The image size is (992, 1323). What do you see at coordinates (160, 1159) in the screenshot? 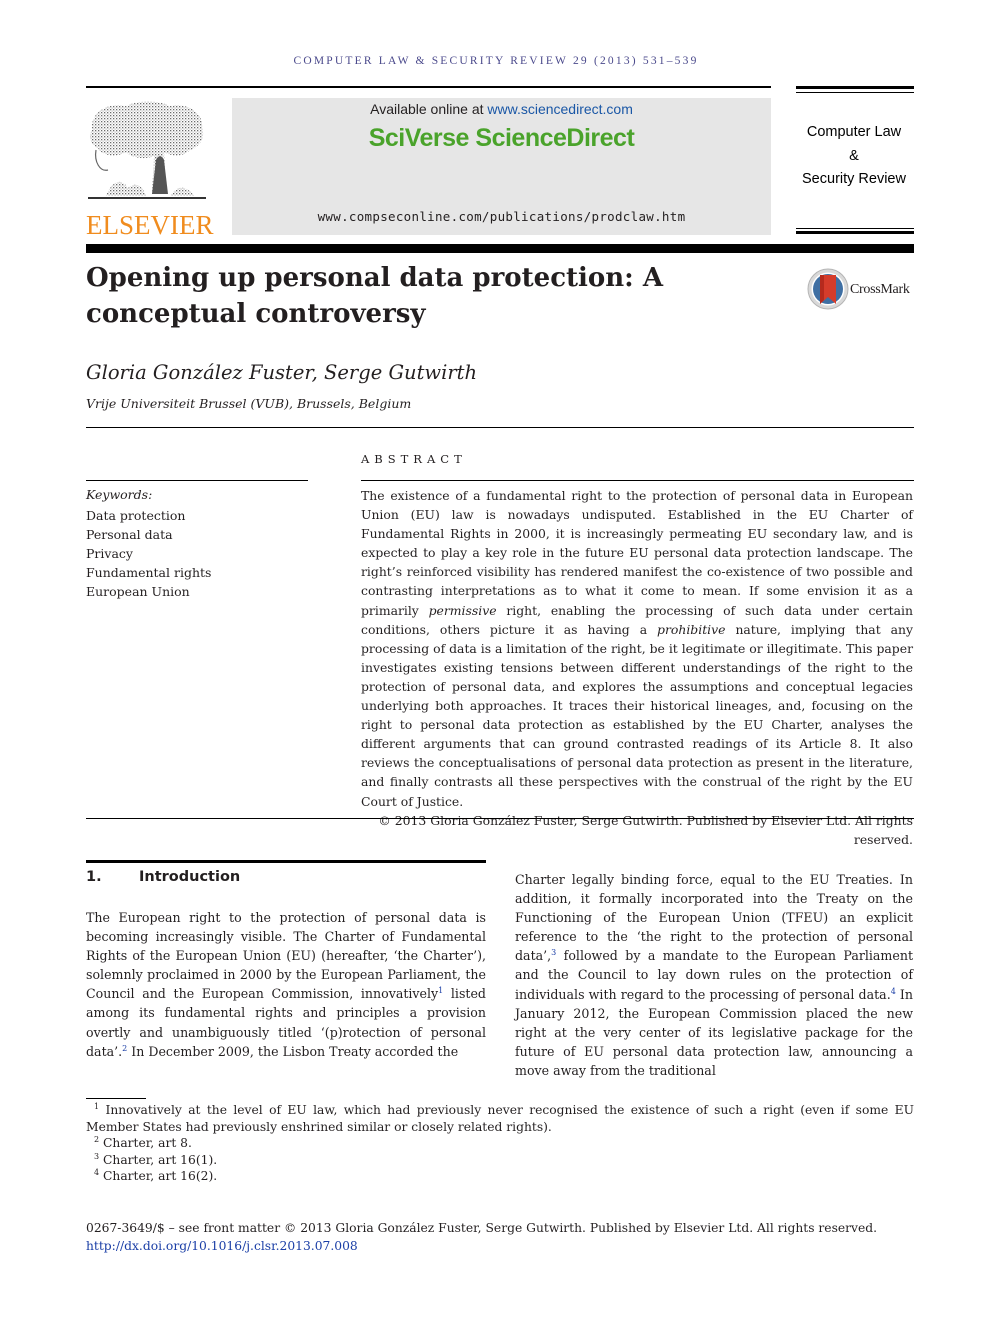
I see `footnote-text: Charter, art 16(1).` at bounding box center [160, 1159].